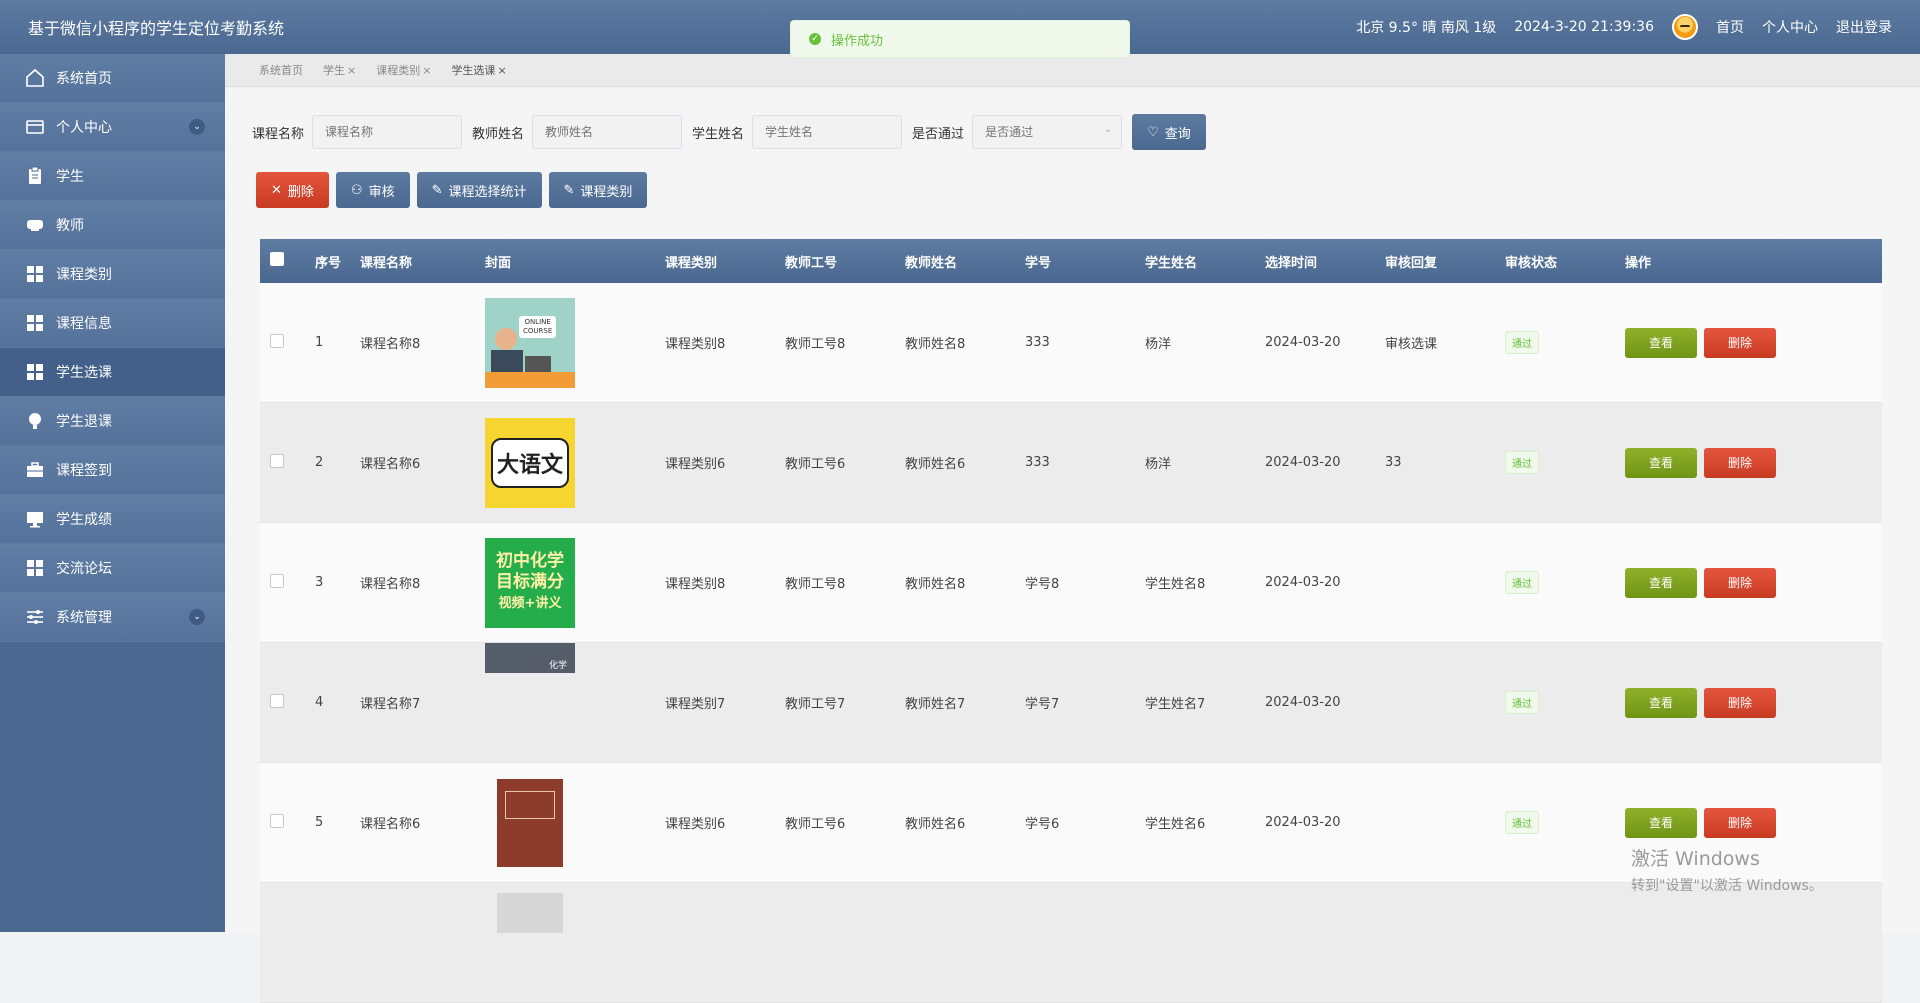 This screenshot has height=1003, width=1920. What do you see at coordinates (381, 191) in the screenshot?
I see `audit-label: 审核` at bounding box center [381, 191].